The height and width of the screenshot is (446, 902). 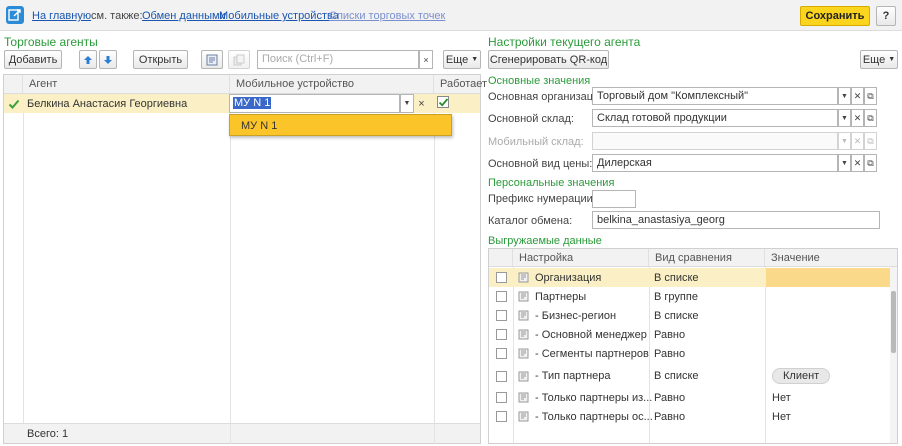 I want to click on warehouse-dropdown-button: ▼, so click(x=844, y=118).